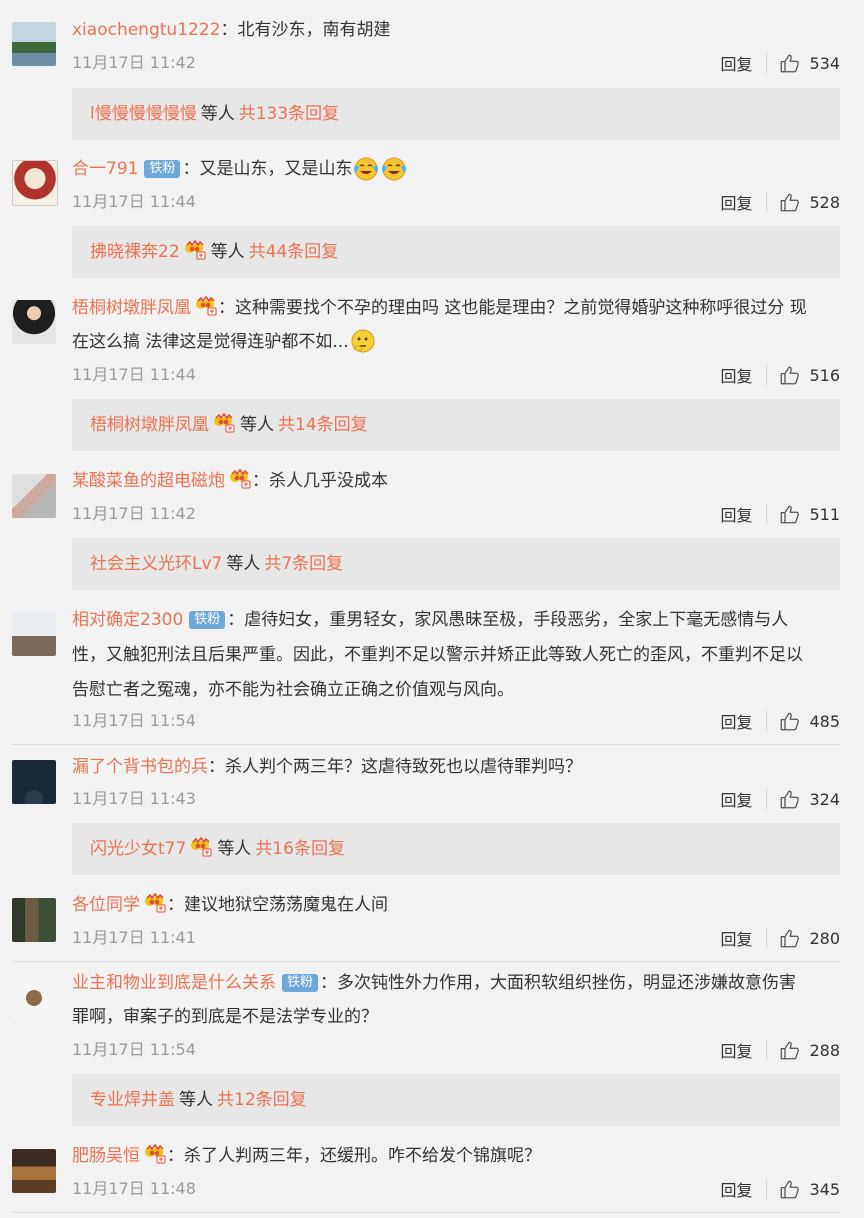 The image size is (864, 1218). Describe the element at coordinates (105, 169) in the screenshot. I see `username: 合一791` at that location.